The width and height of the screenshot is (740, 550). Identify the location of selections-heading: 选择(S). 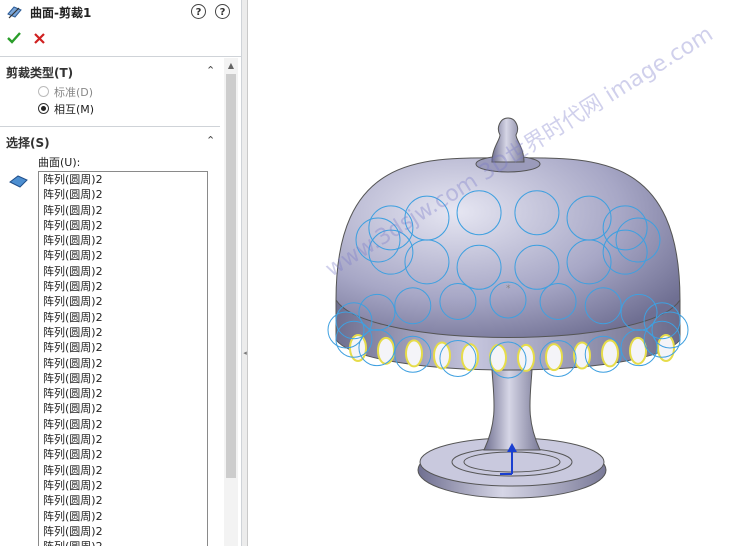
(28, 142).